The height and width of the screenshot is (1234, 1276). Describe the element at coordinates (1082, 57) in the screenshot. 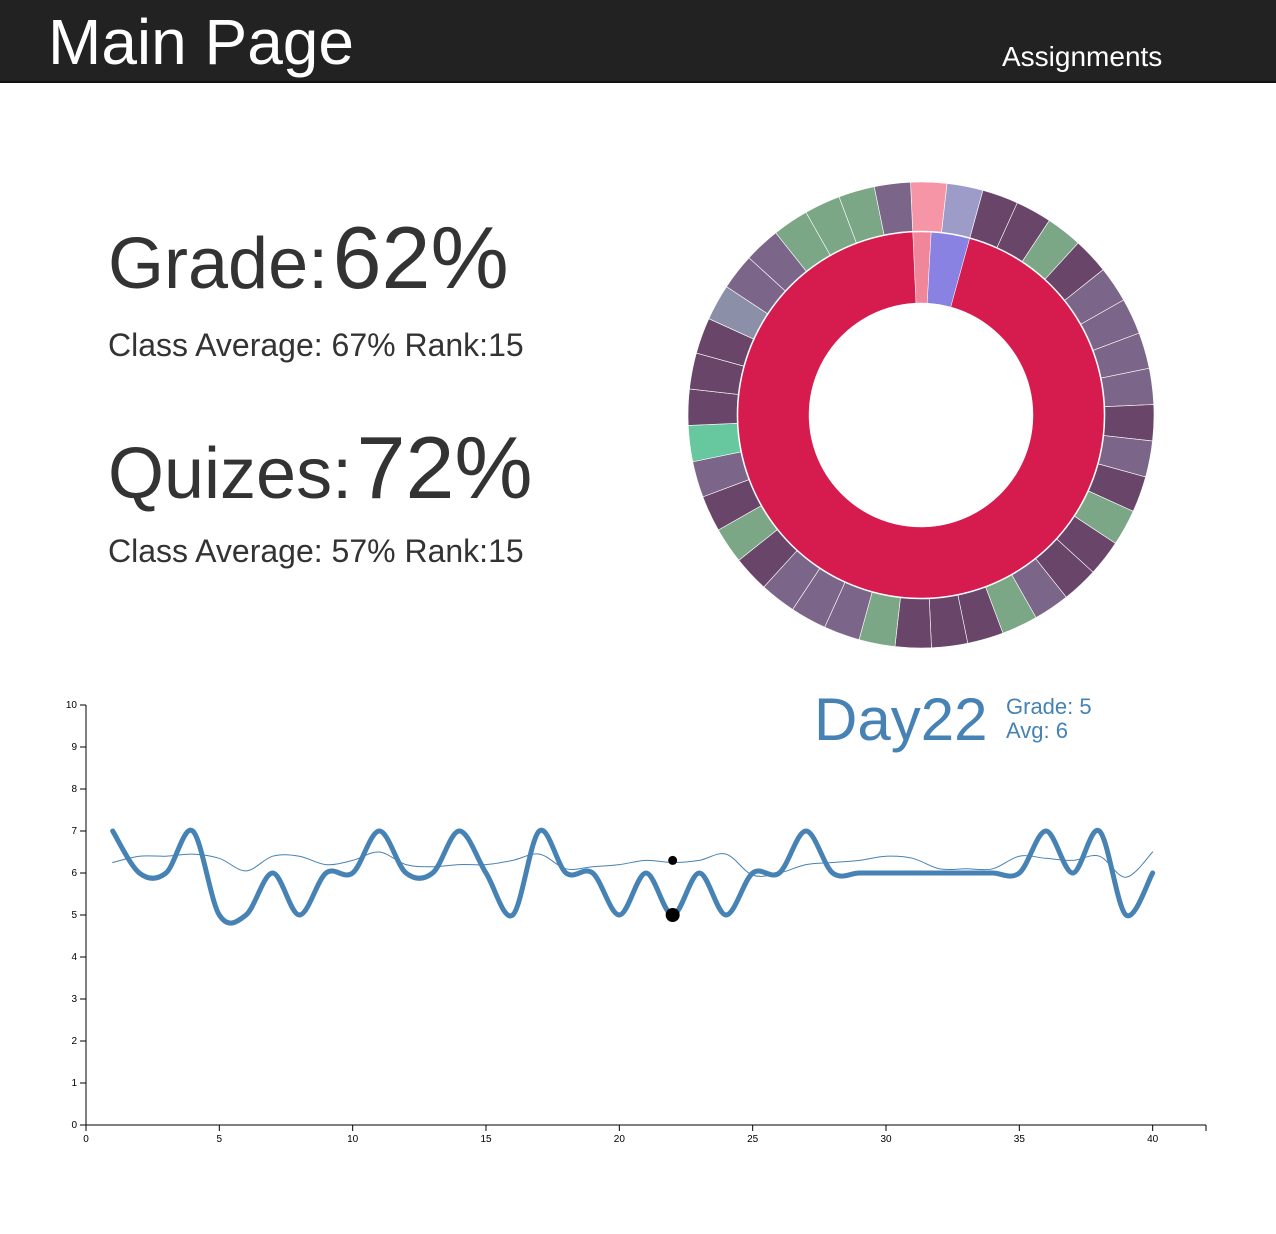

I see `assignments-link: Assignments` at that location.